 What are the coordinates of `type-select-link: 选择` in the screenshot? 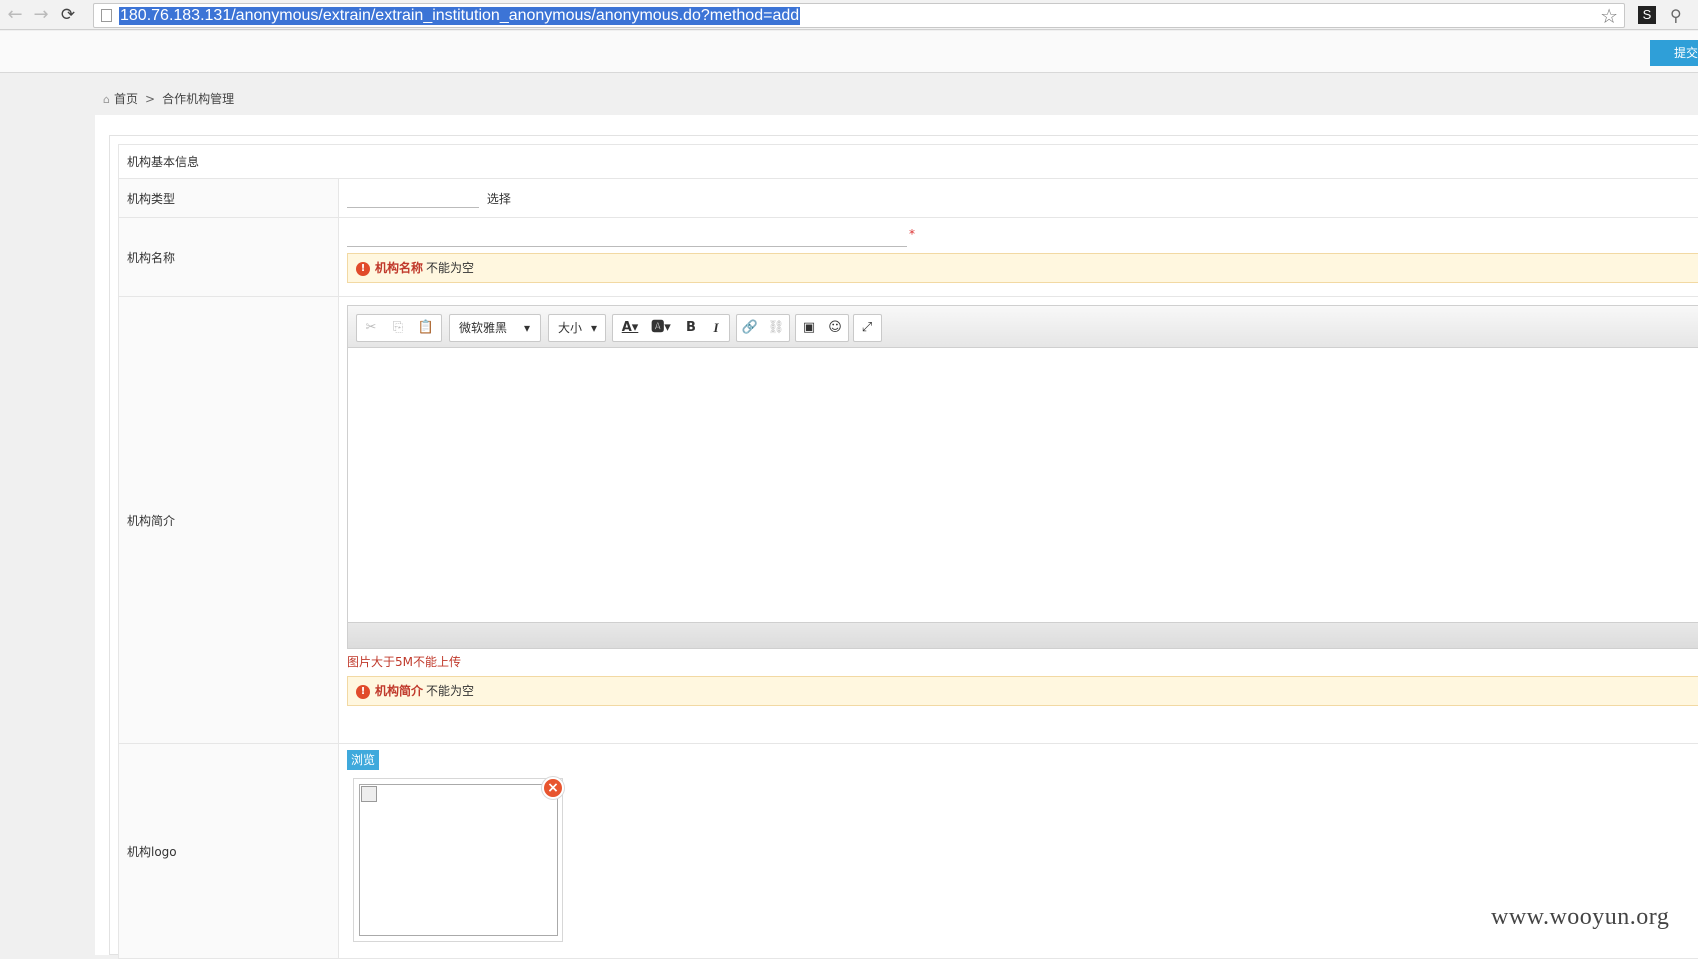 It's located at (499, 198).